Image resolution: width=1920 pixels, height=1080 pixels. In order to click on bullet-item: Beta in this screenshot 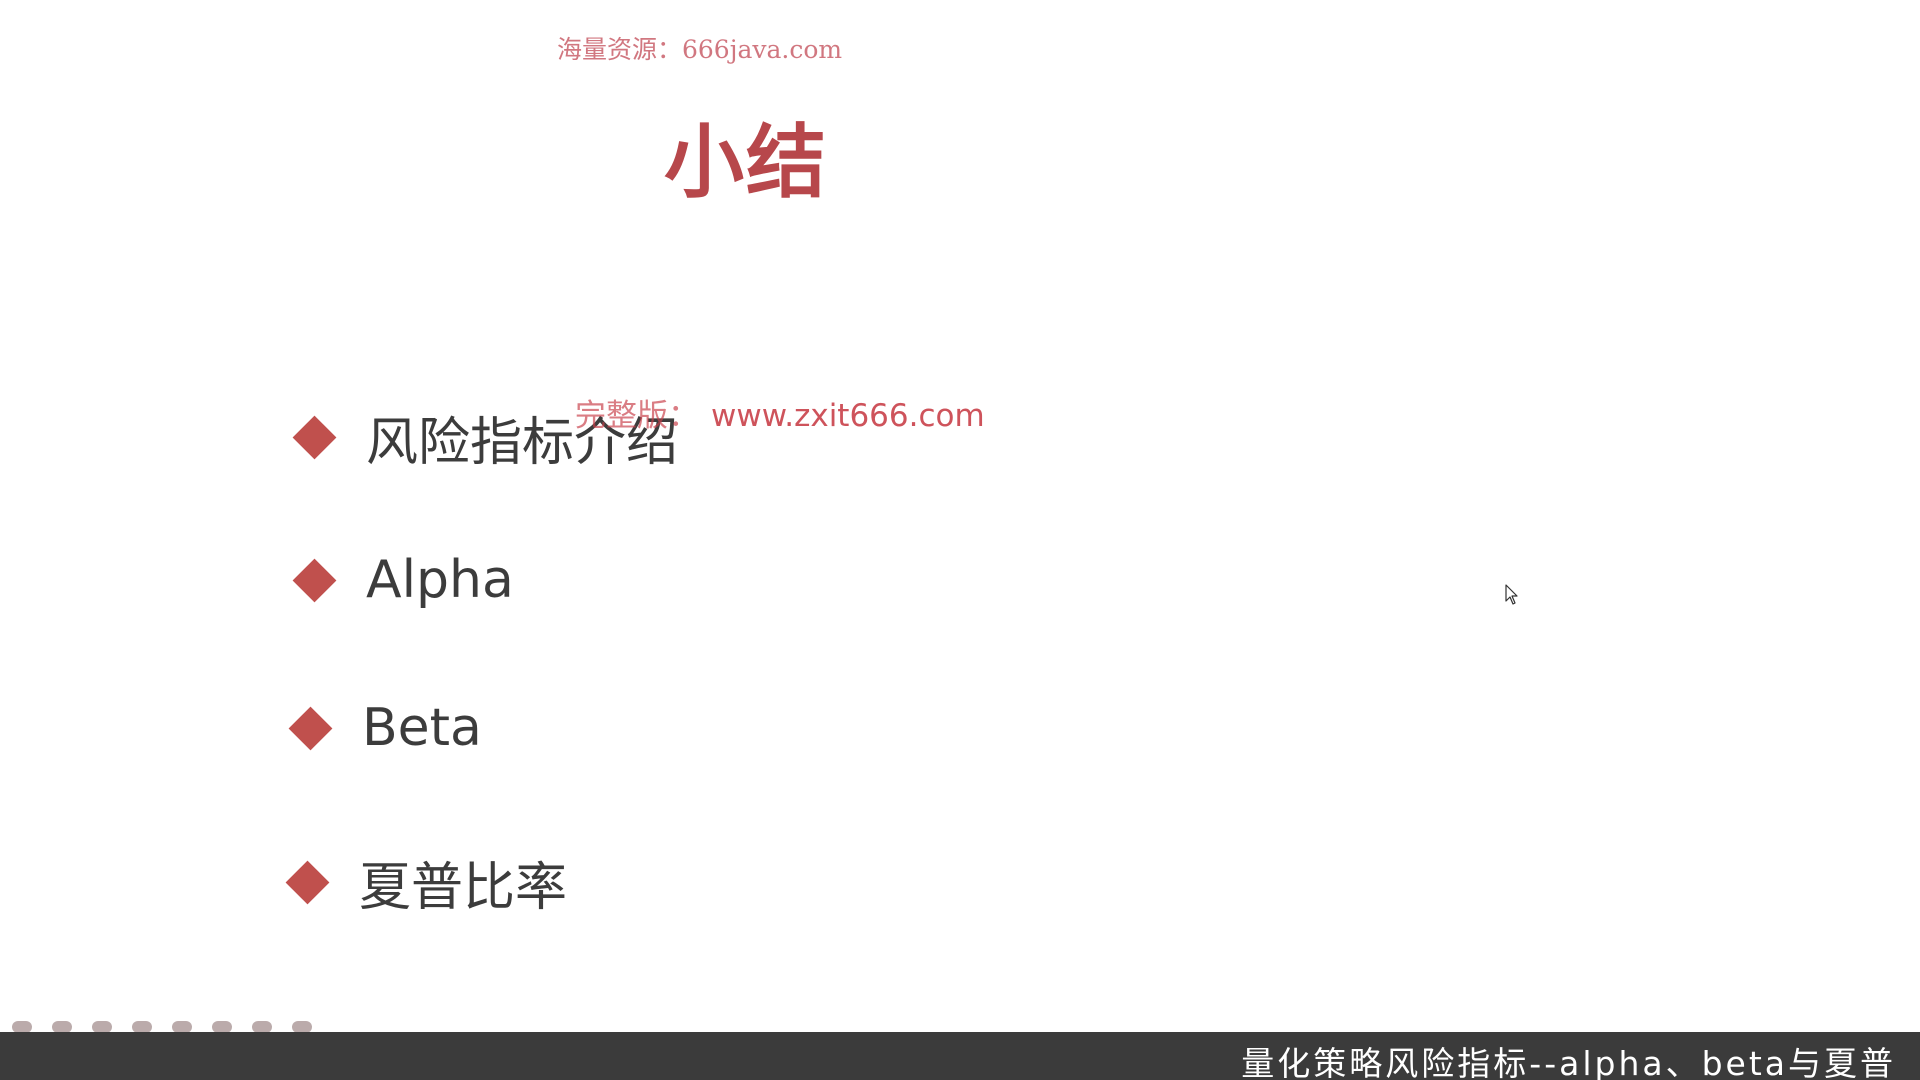, I will do `click(385, 728)`.